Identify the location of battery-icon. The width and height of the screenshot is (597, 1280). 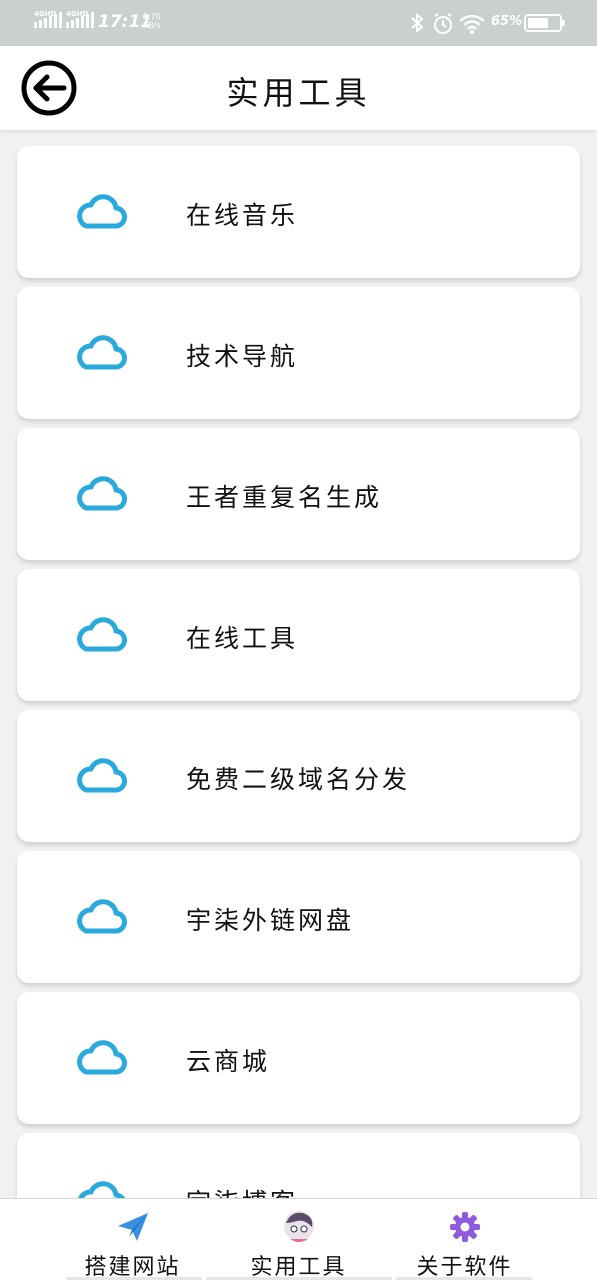
(544, 23).